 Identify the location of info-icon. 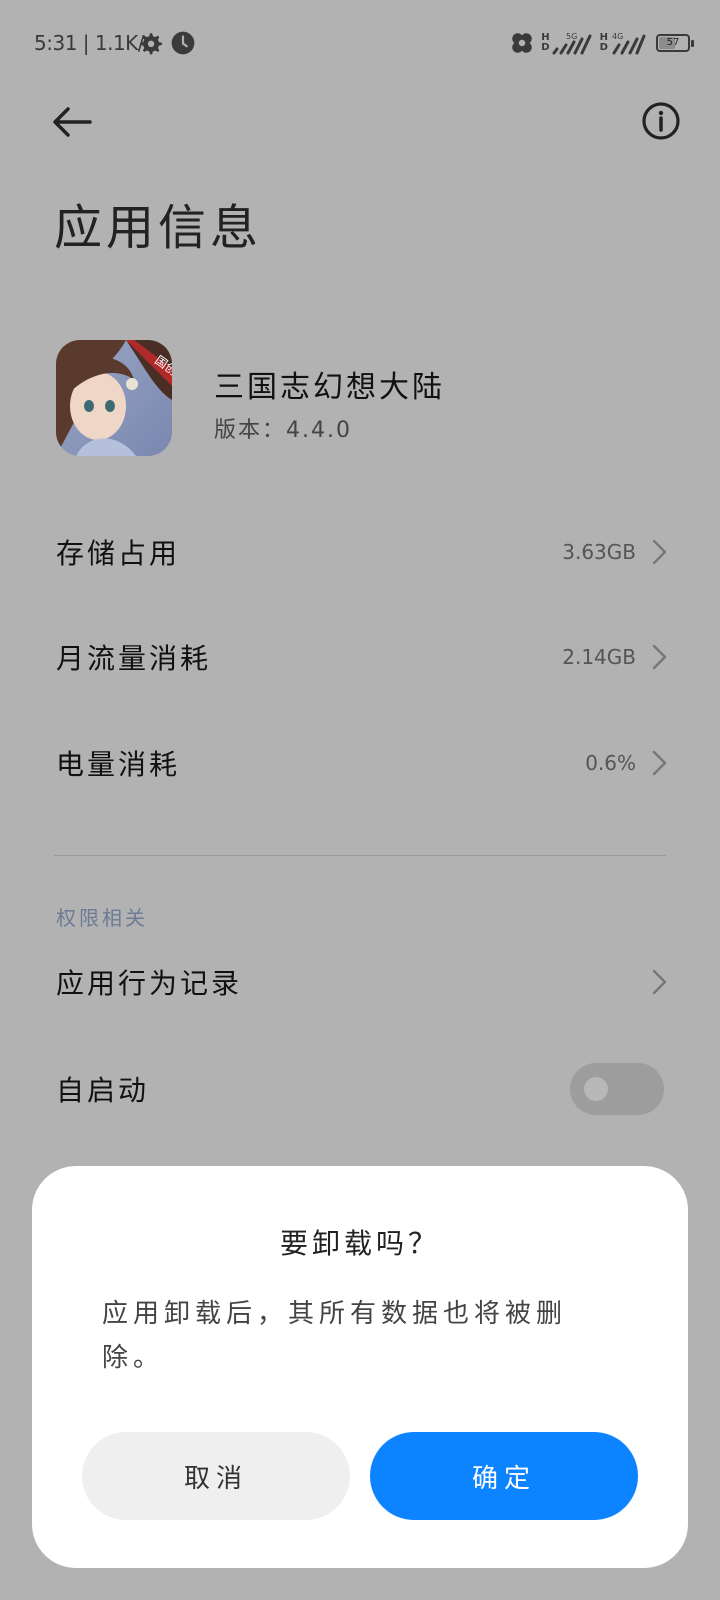
(661, 121).